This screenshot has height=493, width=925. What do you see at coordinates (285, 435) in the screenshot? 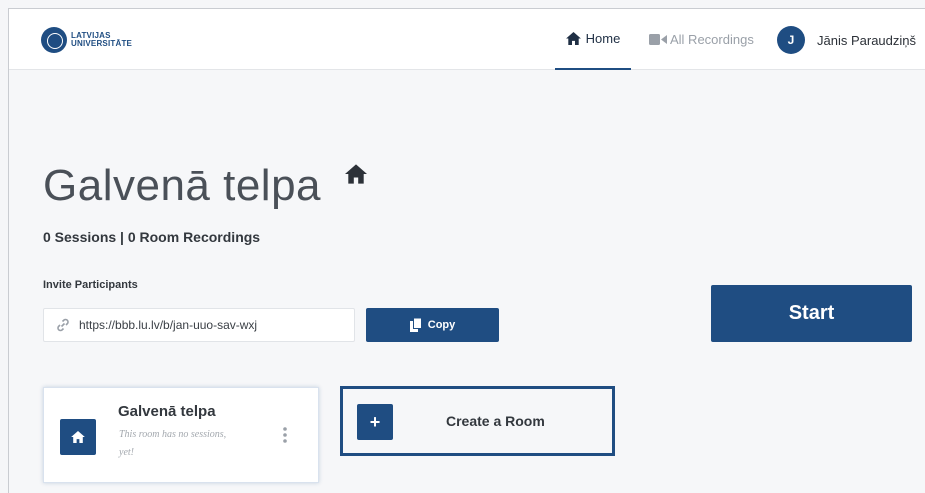
I see `kebab-menu-icon` at bounding box center [285, 435].